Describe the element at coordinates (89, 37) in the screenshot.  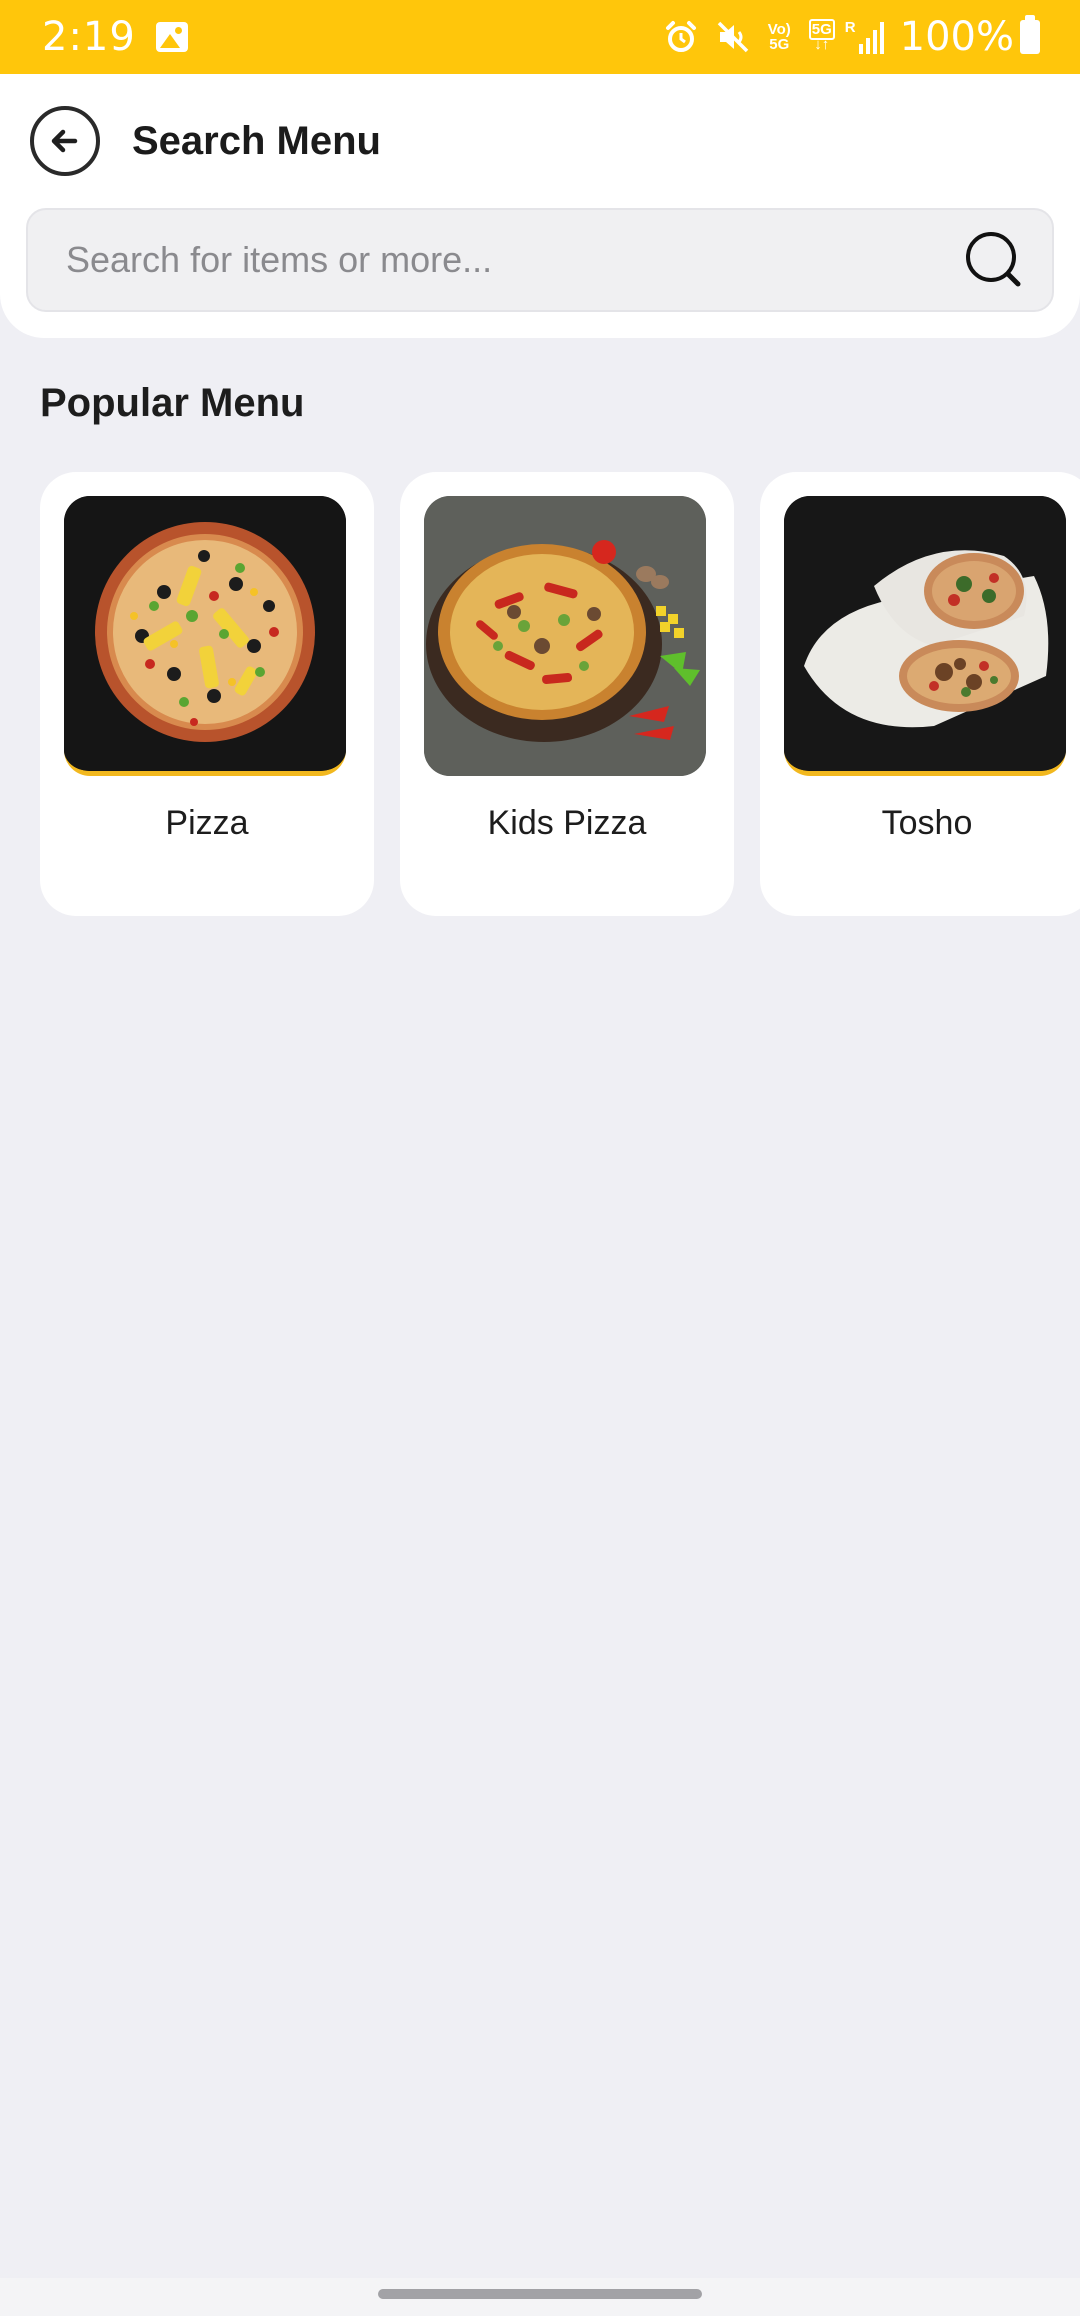
I see `status-time: 2:19` at that location.